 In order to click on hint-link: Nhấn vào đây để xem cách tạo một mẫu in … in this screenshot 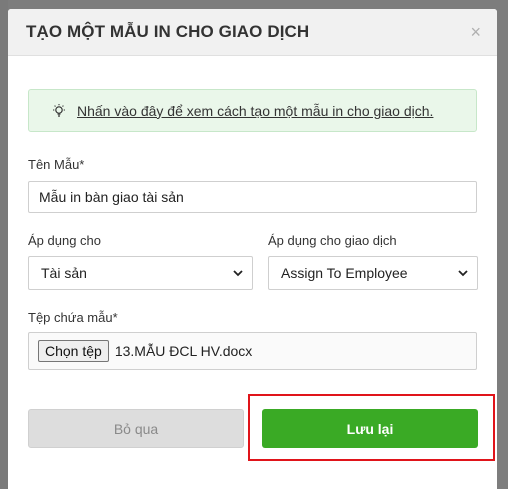, I will do `click(255, 111)`.